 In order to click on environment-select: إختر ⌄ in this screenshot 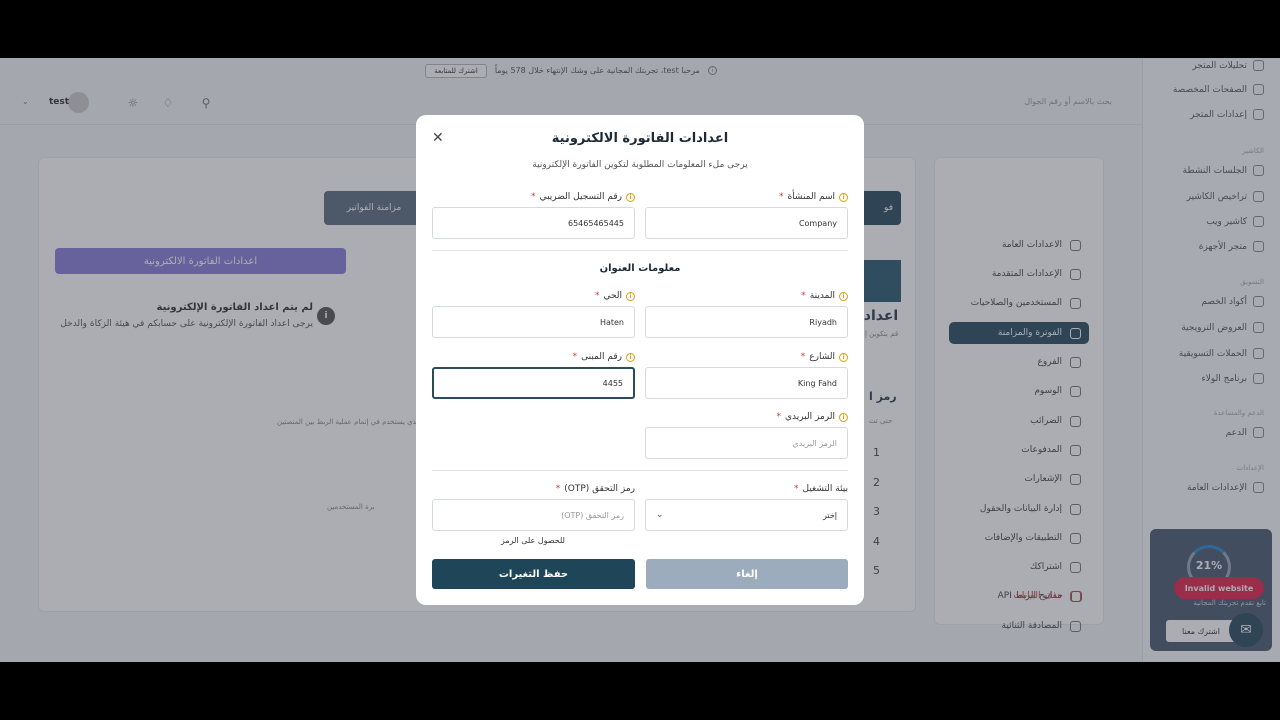, I will do `click(746, 515)`.